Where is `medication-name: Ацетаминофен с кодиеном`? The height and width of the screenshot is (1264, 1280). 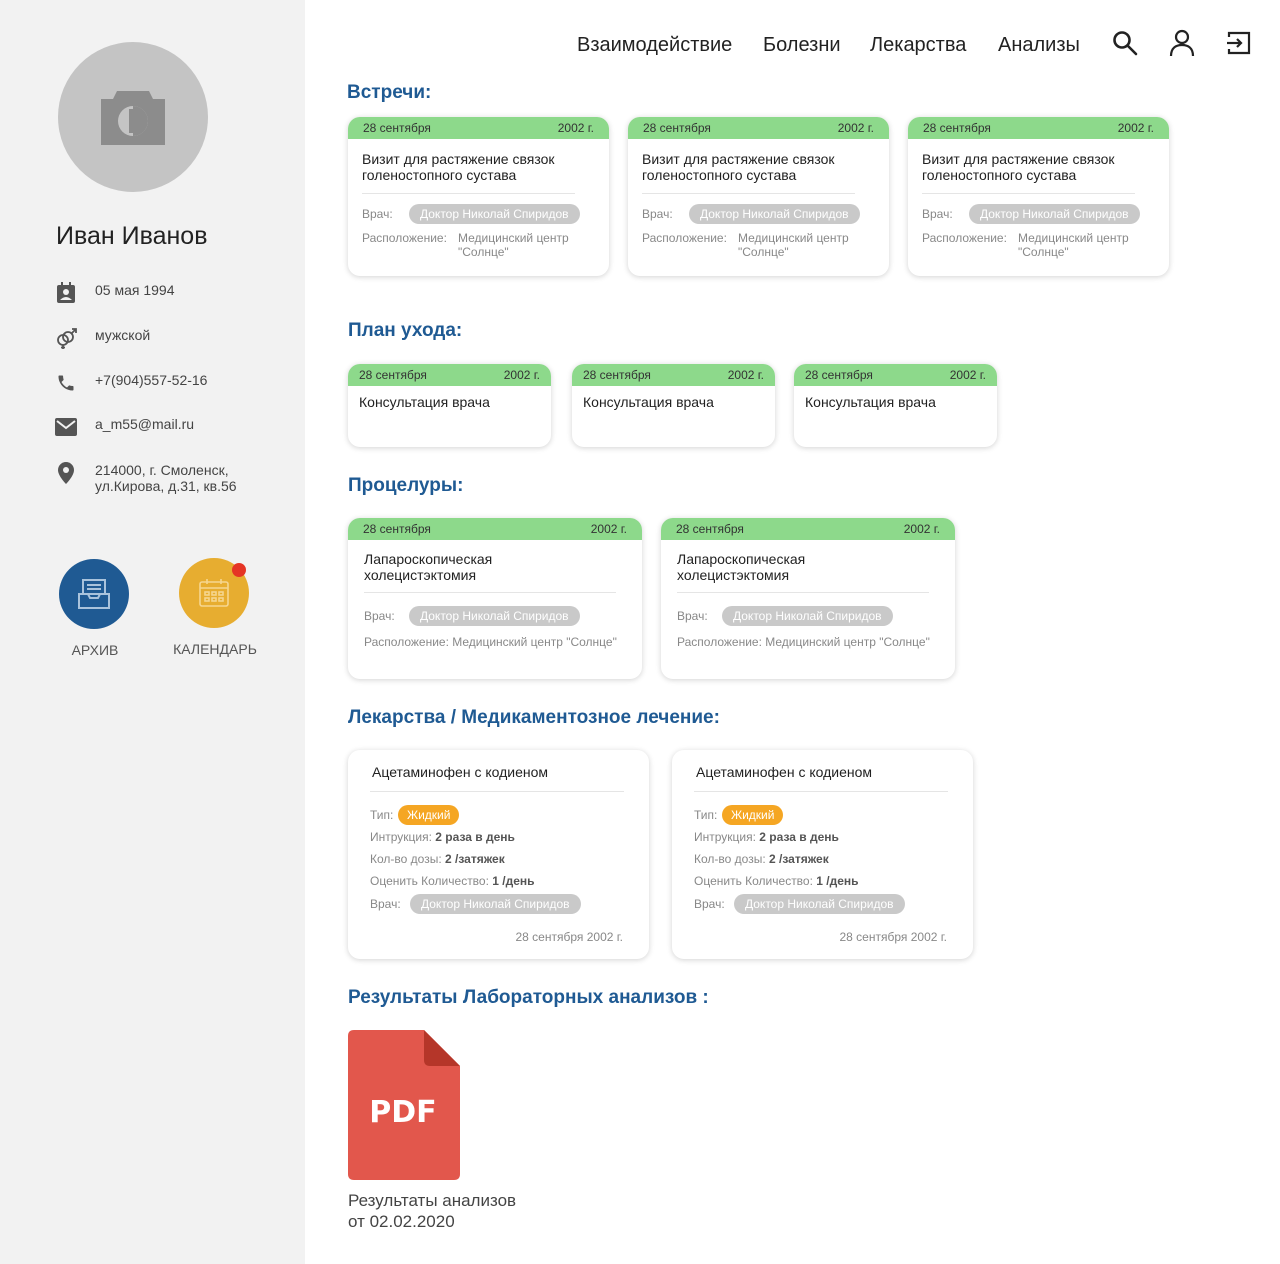
medication-name: Ацетаминофен с кодиеном is located at coordinates (460, 772).